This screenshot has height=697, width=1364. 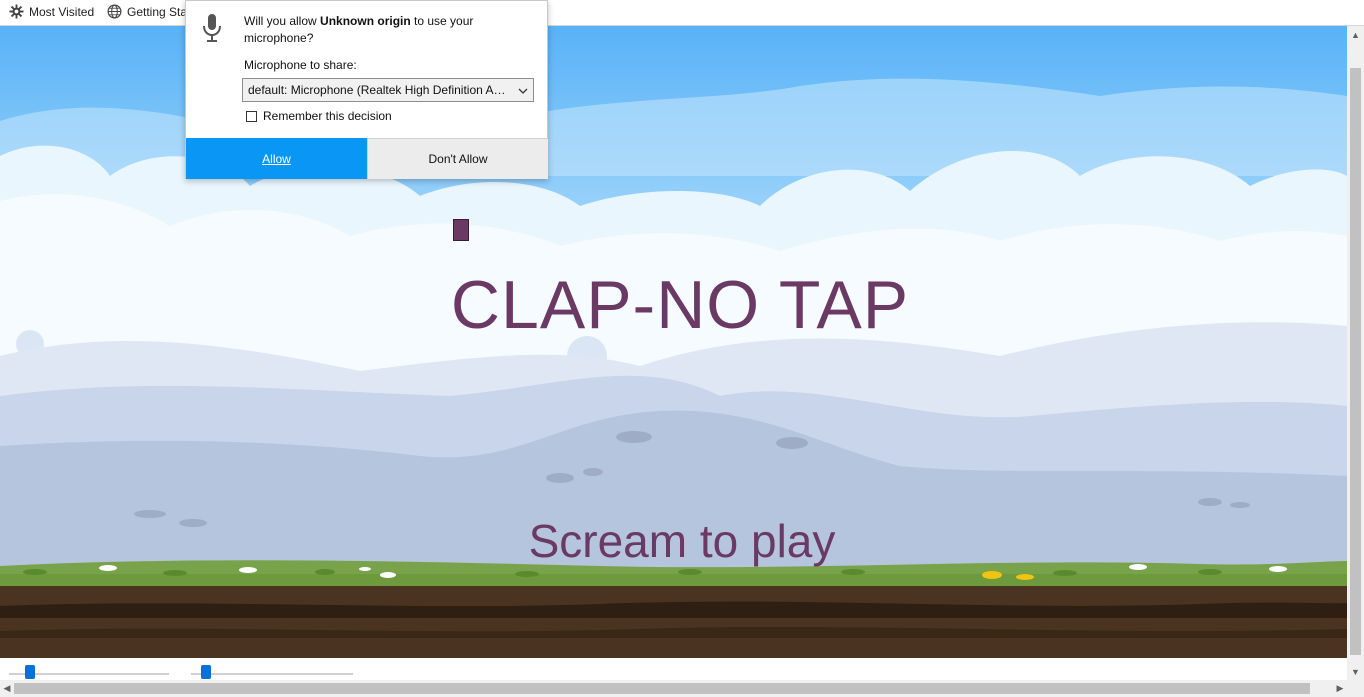 I want to click on remember-decision: Remember this decision, so click(x=319, y=116).